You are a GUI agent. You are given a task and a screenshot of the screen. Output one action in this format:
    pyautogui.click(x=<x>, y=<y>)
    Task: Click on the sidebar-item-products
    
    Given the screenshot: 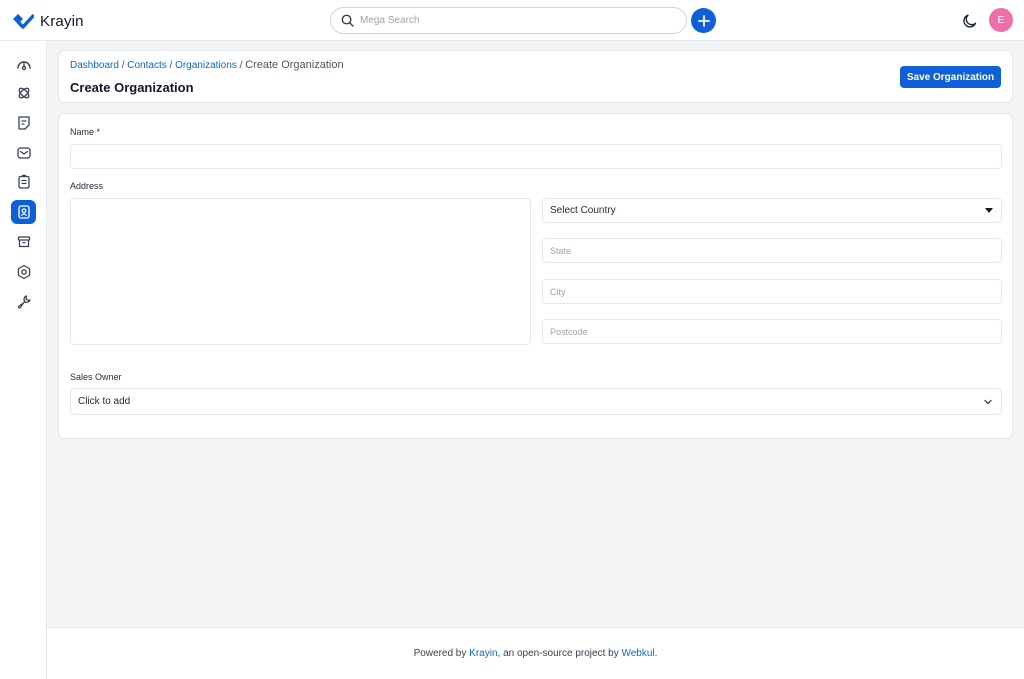 What is the action you would take?
    pyautogui.click(x=23, y=242)
    